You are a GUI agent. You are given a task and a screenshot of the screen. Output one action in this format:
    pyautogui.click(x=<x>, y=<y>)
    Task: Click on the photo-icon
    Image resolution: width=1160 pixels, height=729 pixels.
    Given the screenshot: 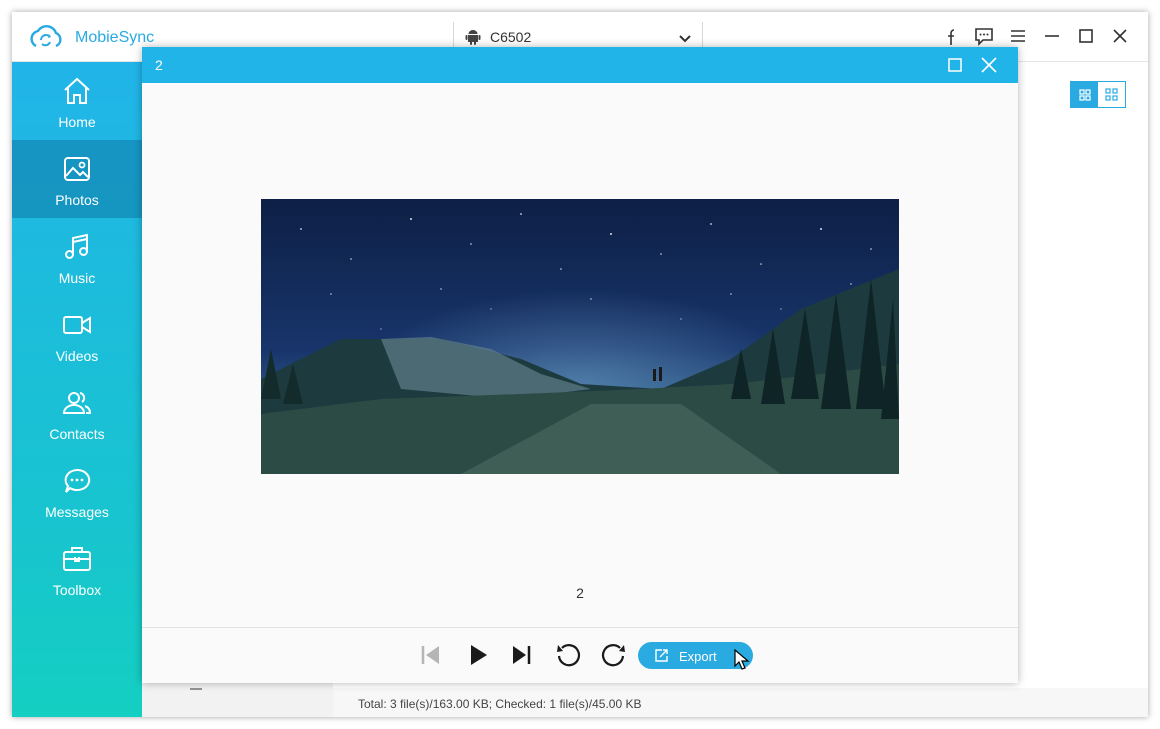 What is the action you would take?
    pyautogui.click(x=77, y=169)
    